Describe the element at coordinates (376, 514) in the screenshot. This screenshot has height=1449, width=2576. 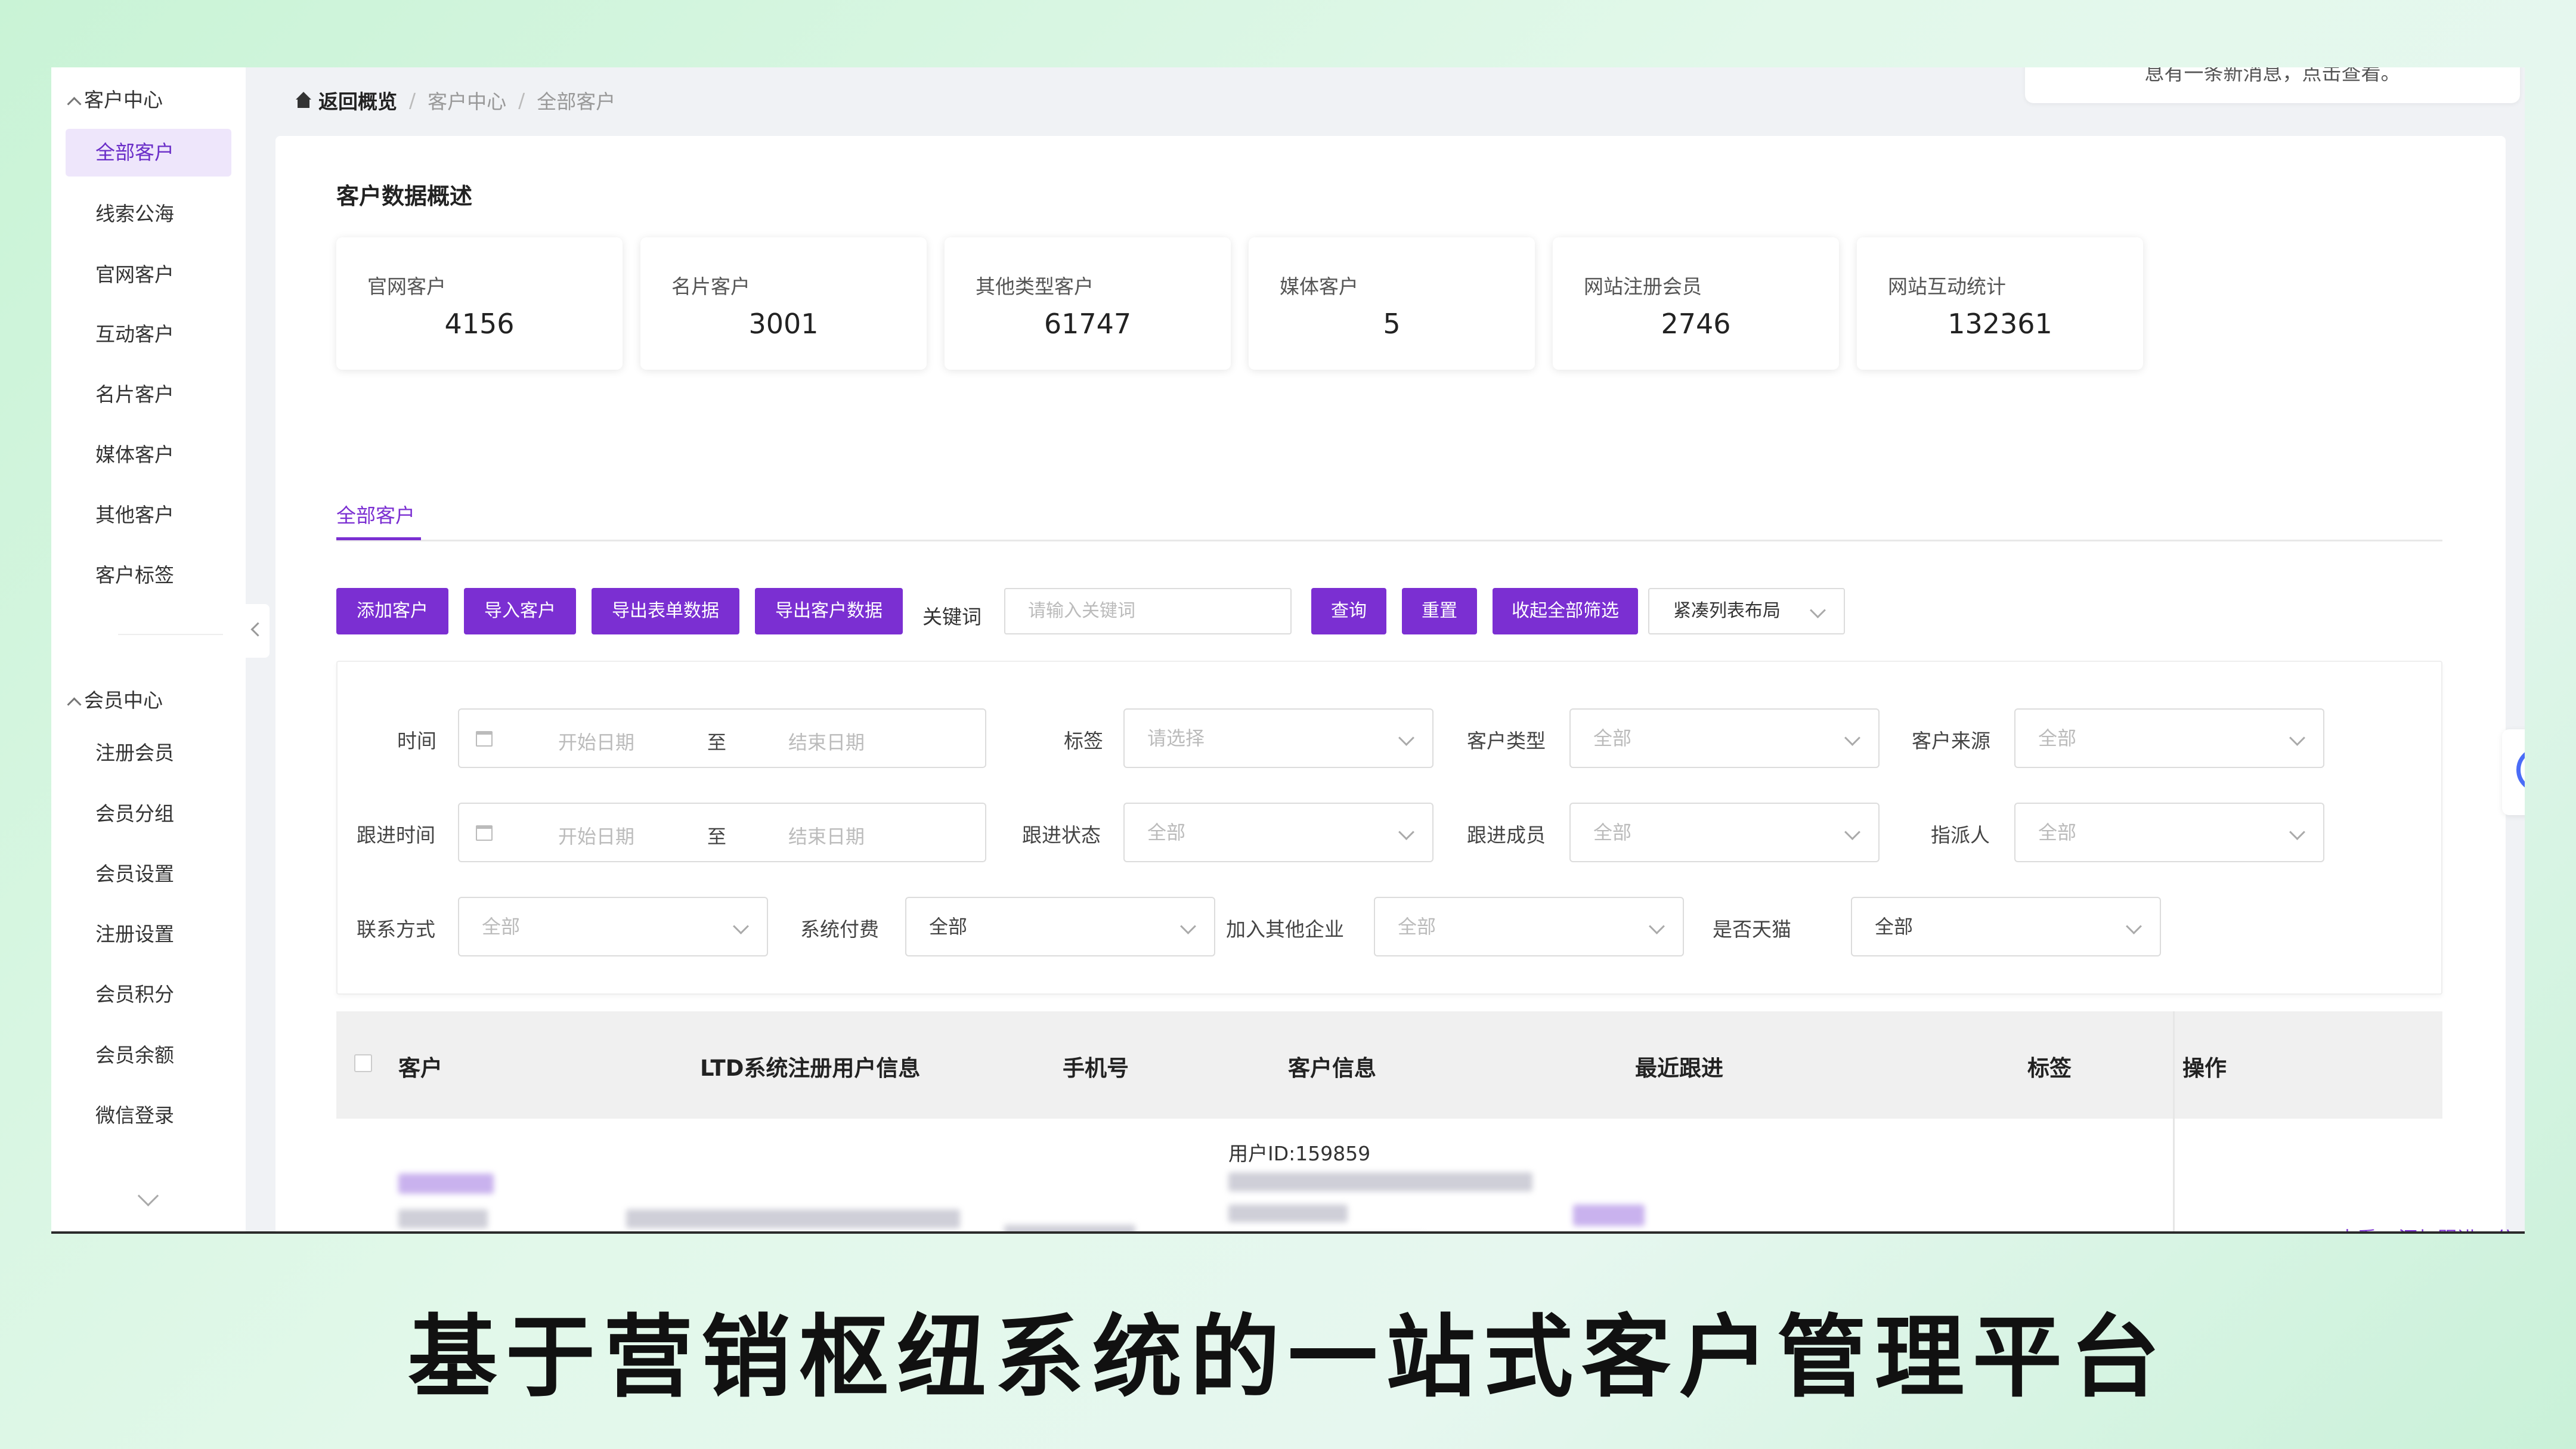
I see `tab-all-customers: 全部客户` at that location.